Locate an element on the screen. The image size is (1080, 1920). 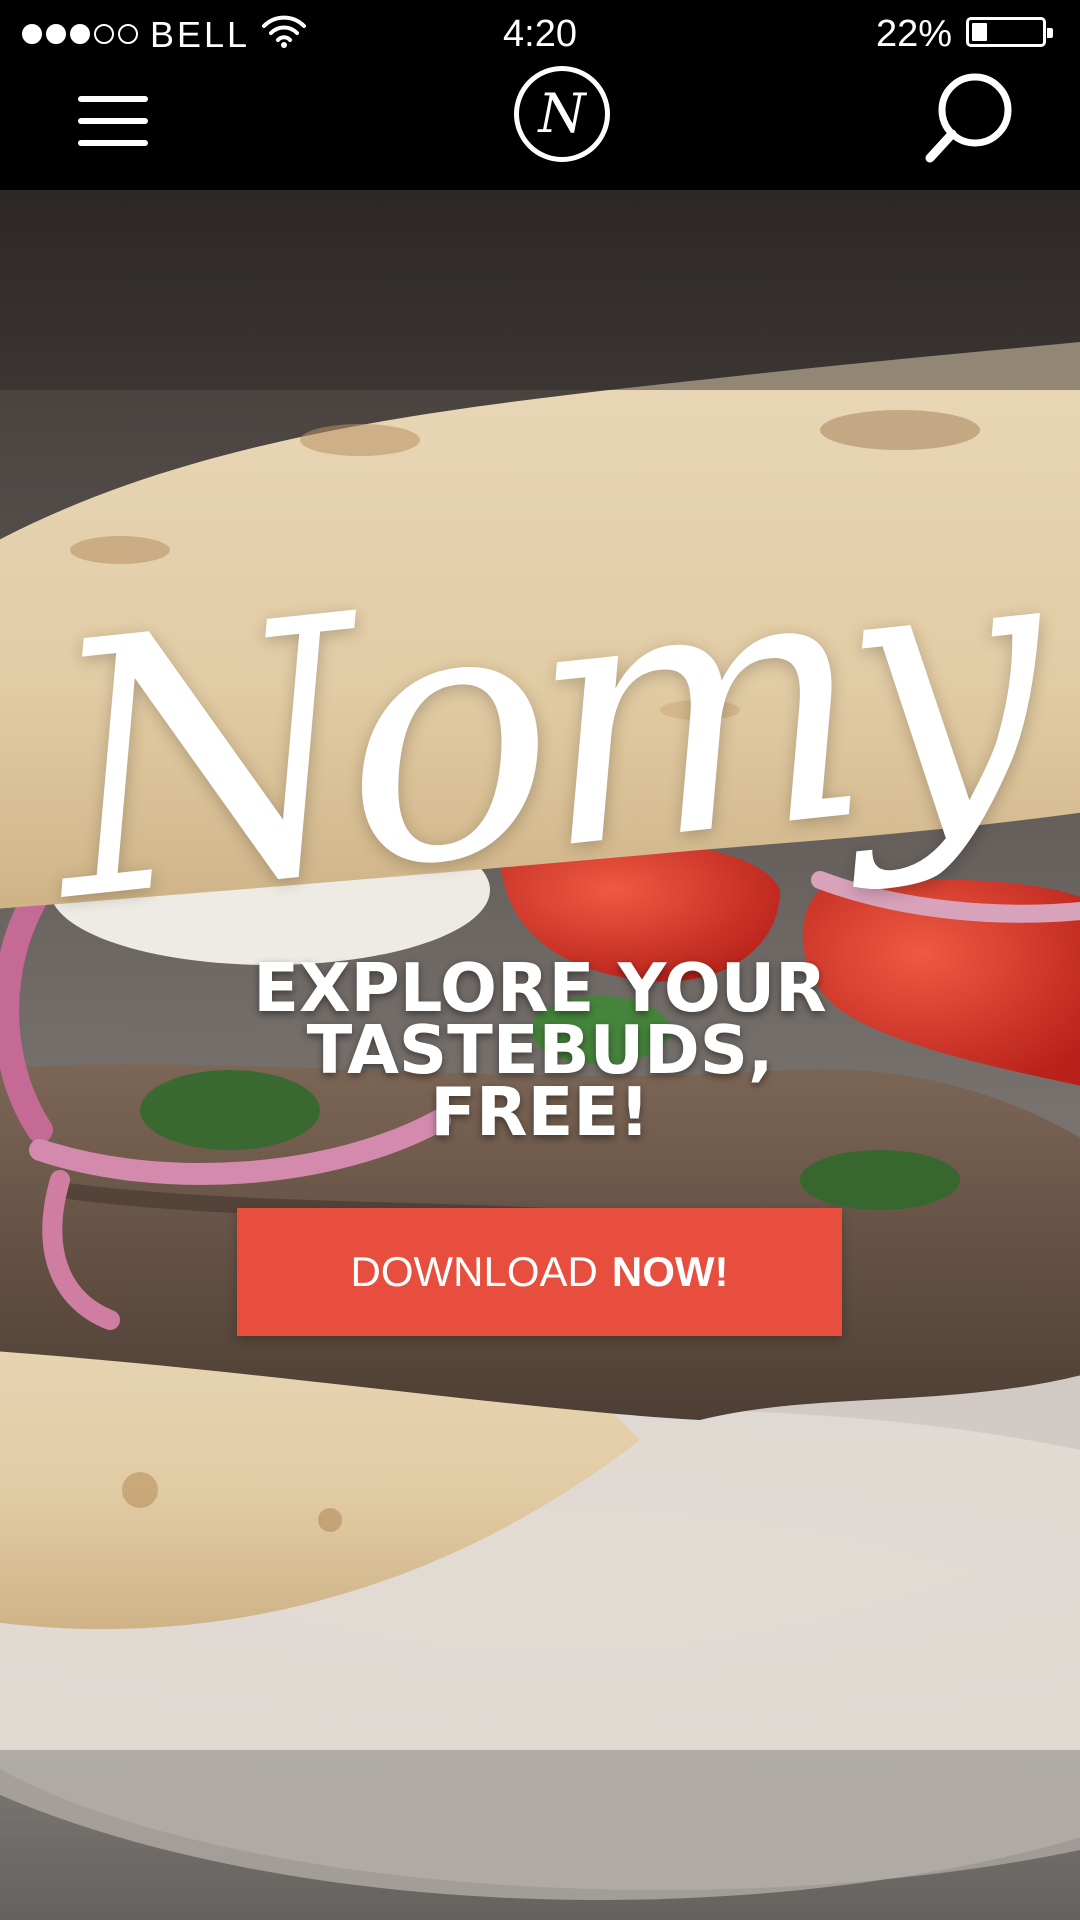
logo-badge: N is located at coordinates (562, 114).